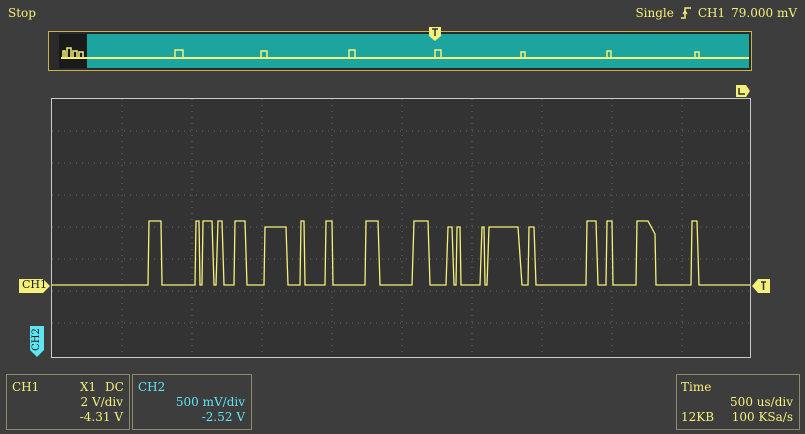  Describe the element at coordinates (762, 417) in the screenshot. I see `sample-rate: 100 KSa/s` at that location.